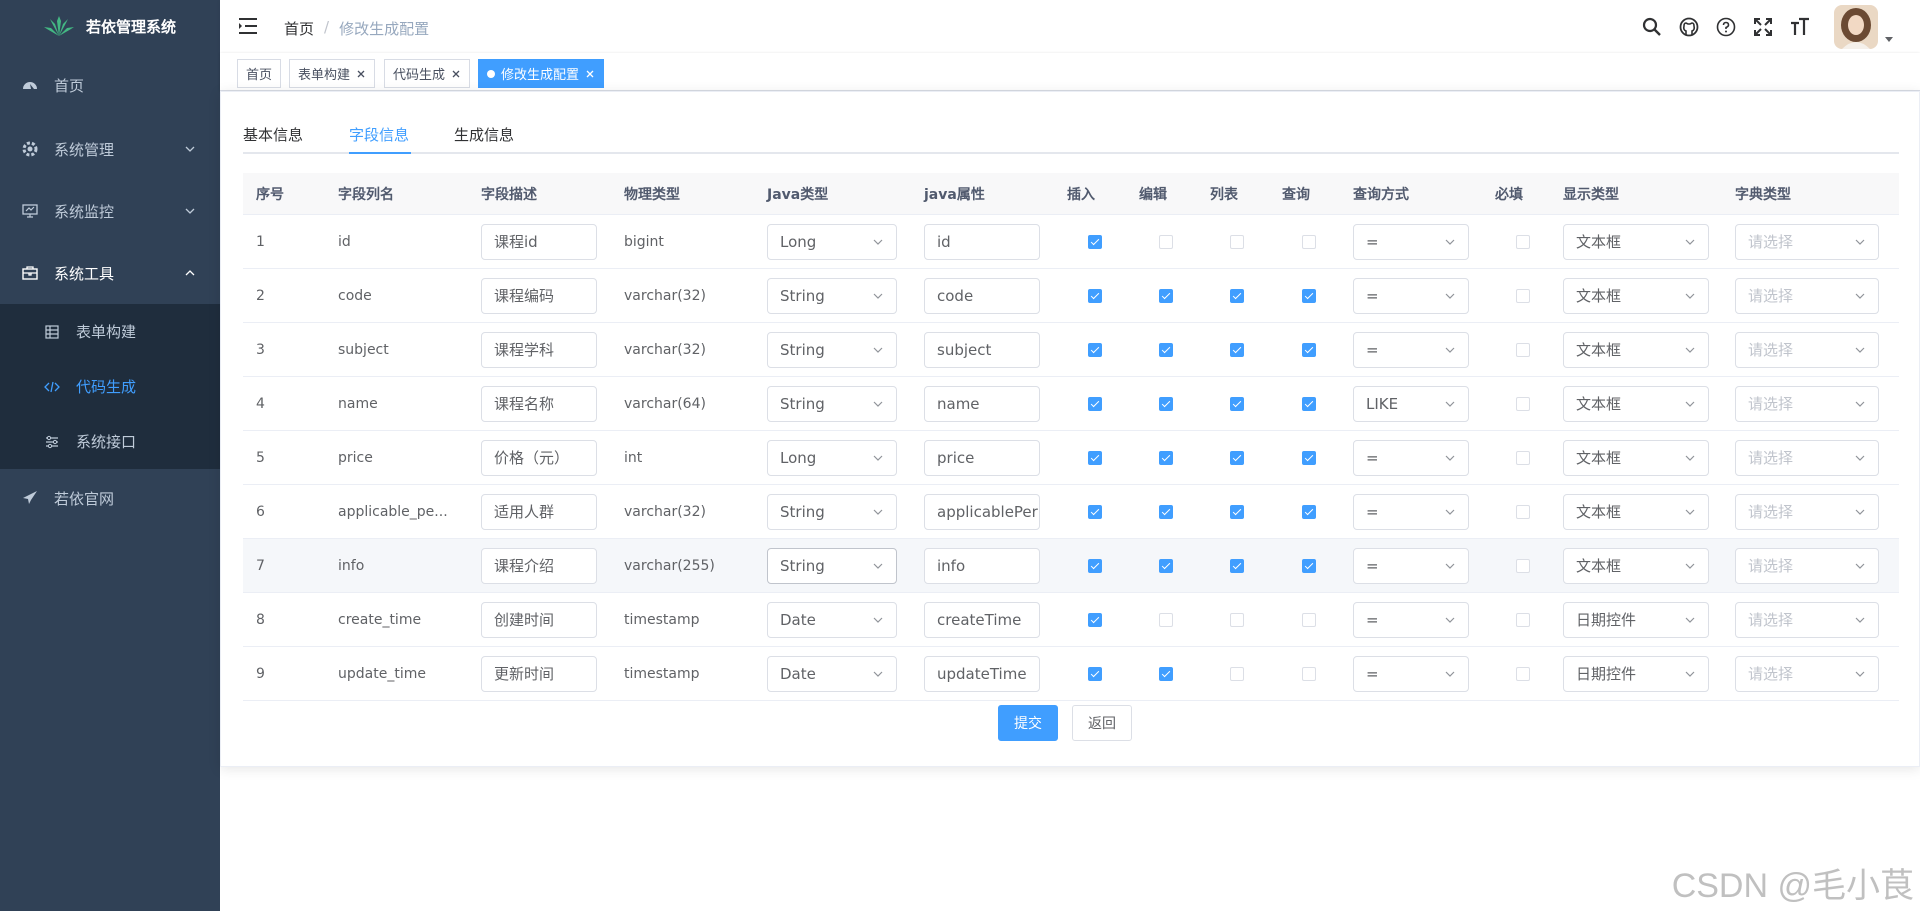 This screenshot has height=911, width=1920. I want to click on font-size-icon, so click(1800, 27).